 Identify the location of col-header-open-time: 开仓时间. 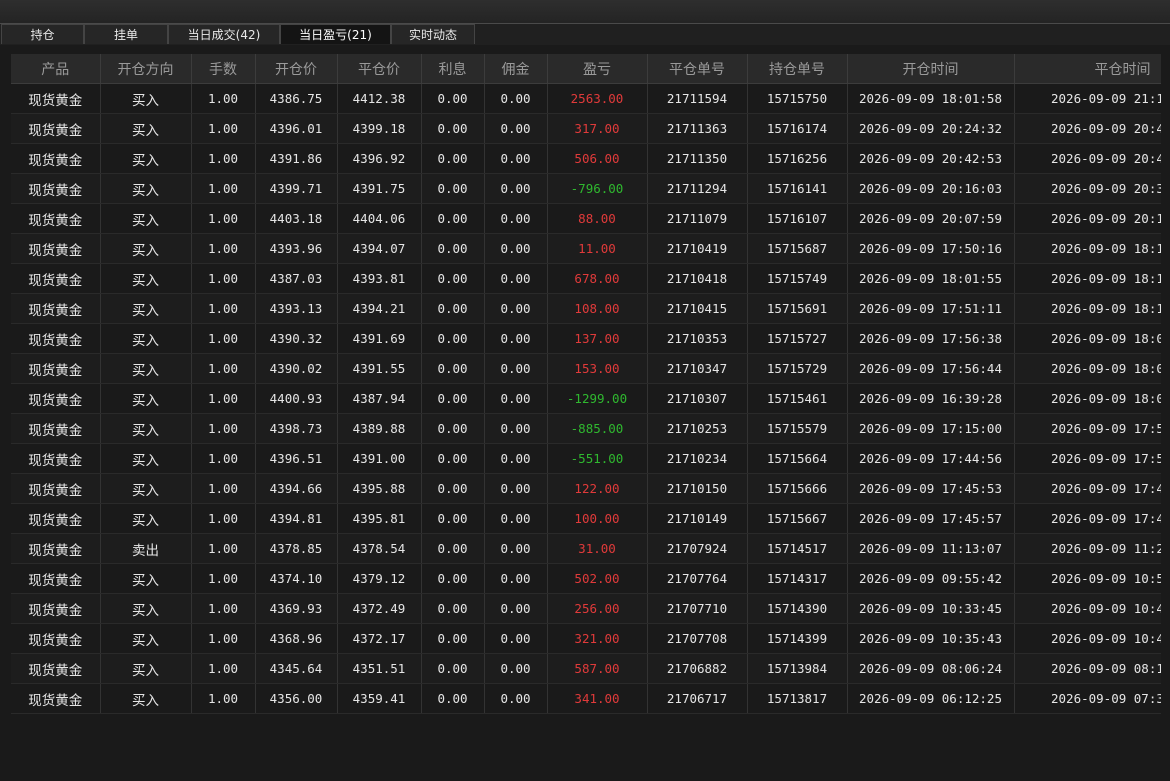
(931, 69).